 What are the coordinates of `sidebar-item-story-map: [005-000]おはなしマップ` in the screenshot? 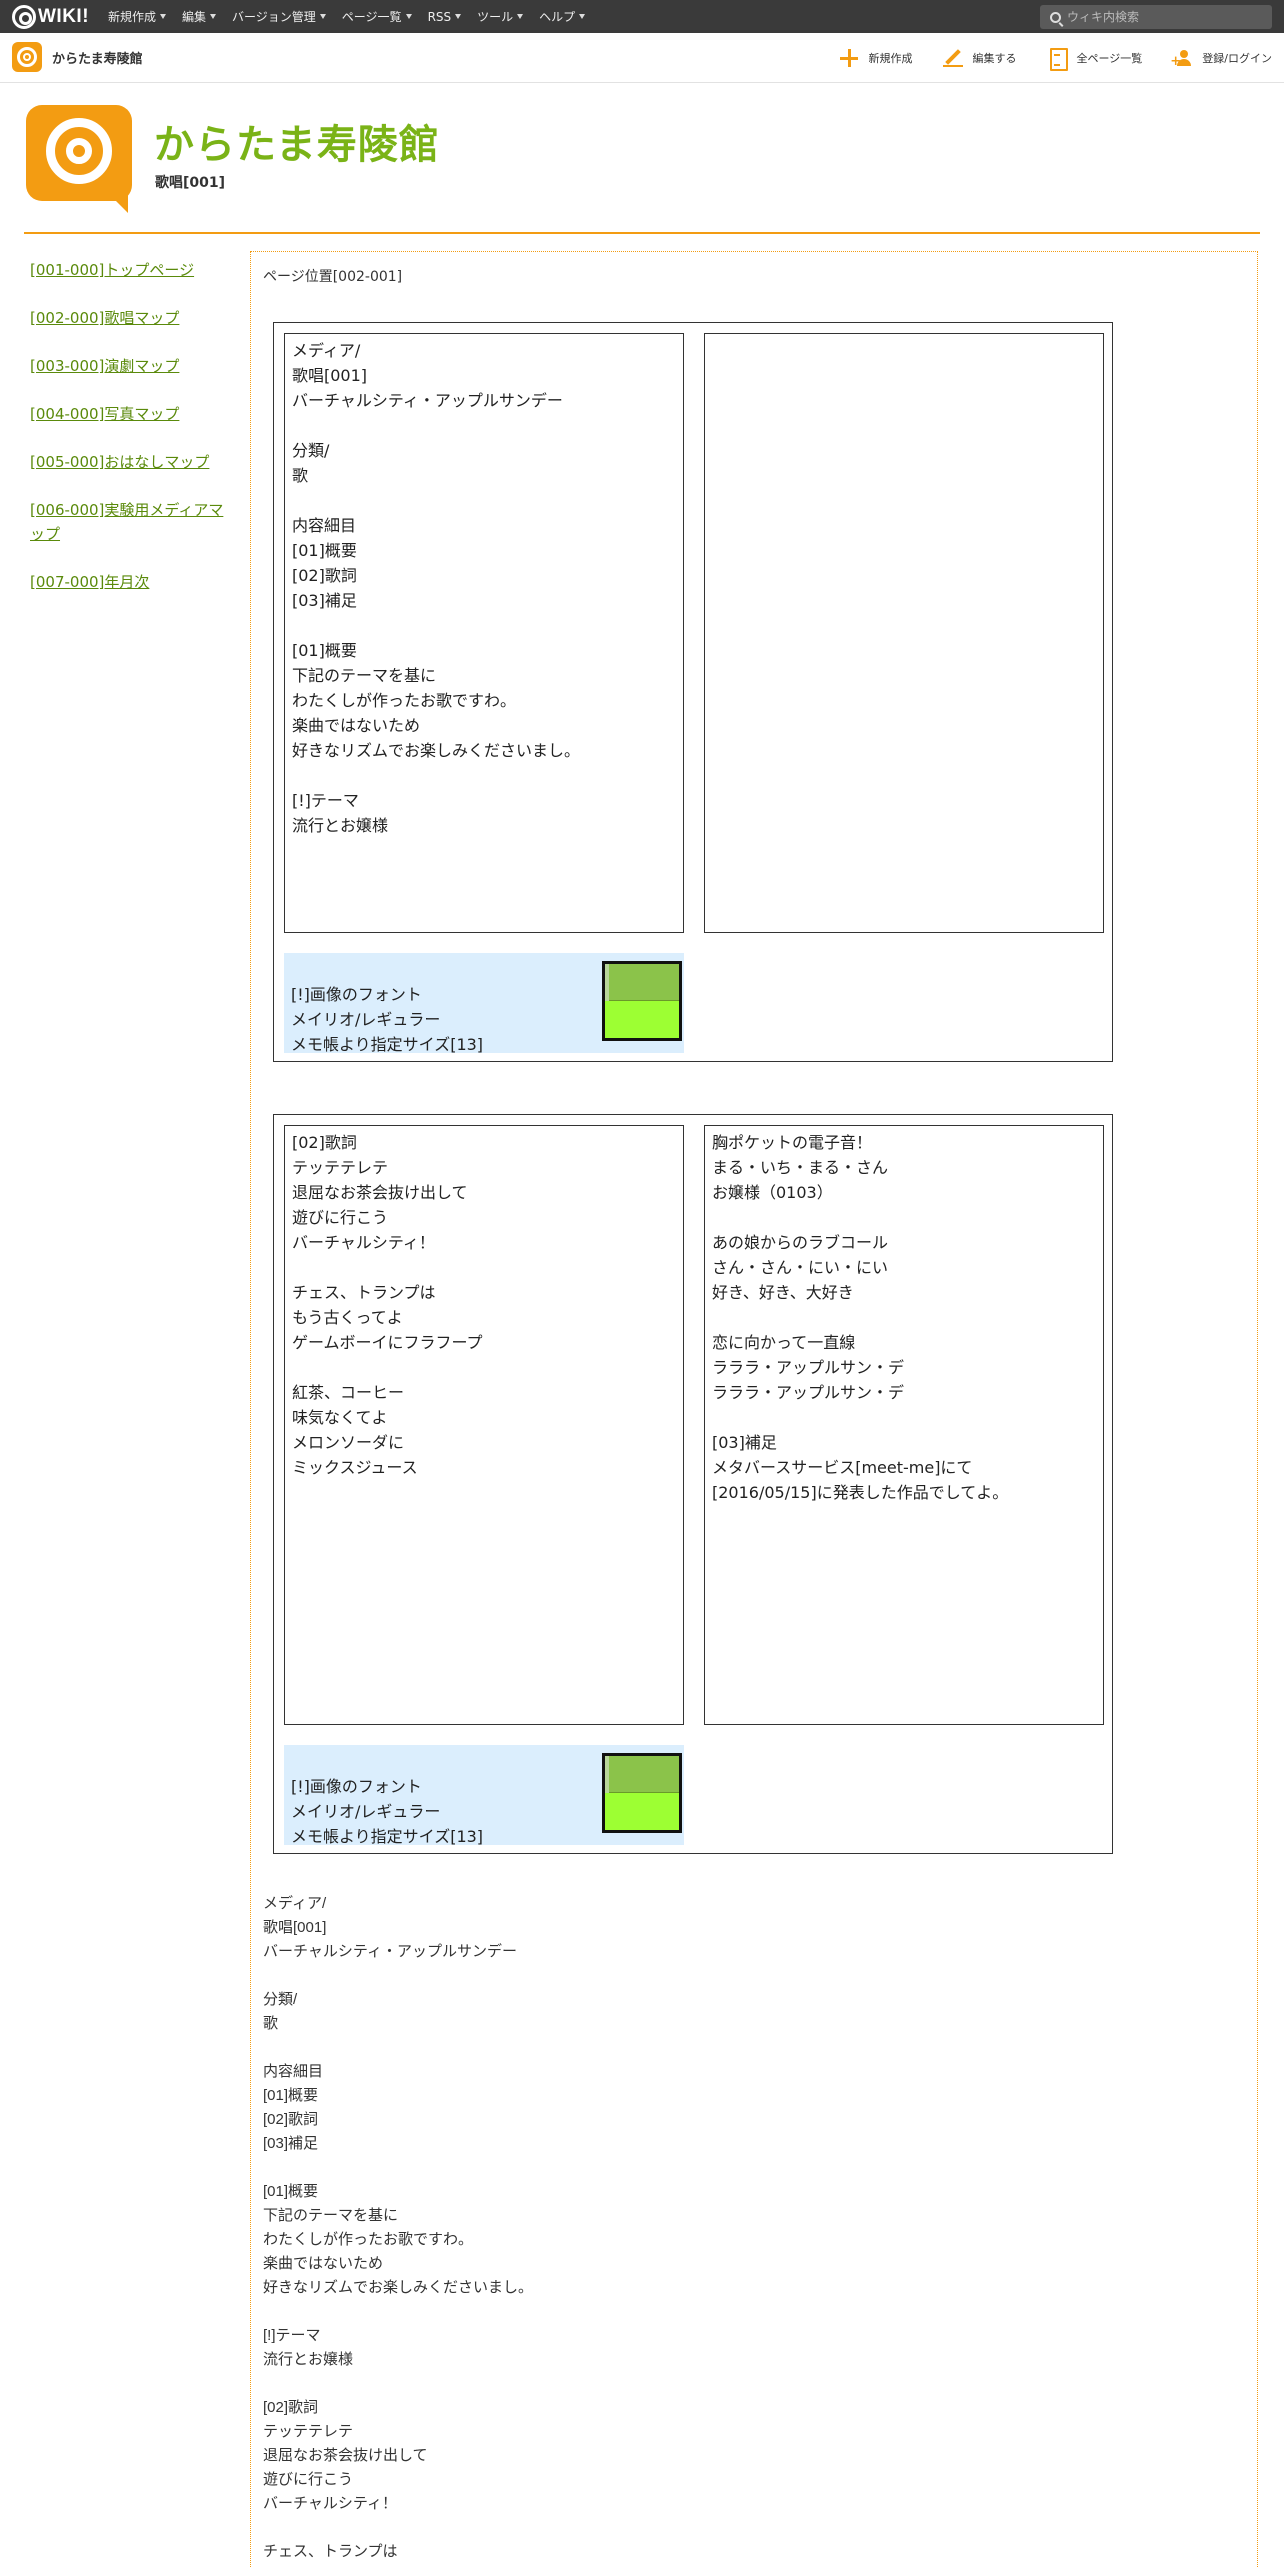 It's located at (130, 462).